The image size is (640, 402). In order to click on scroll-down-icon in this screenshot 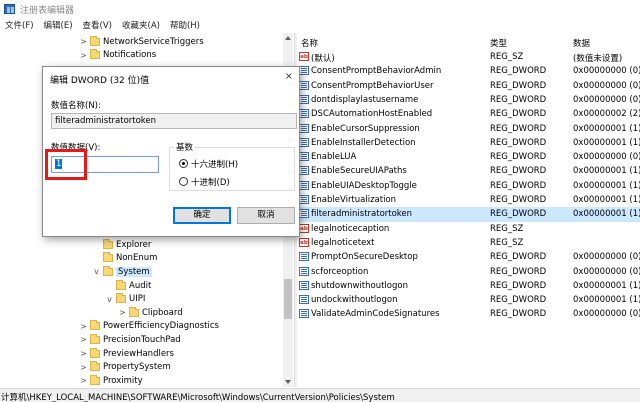, I will do `click(288, 382)`.